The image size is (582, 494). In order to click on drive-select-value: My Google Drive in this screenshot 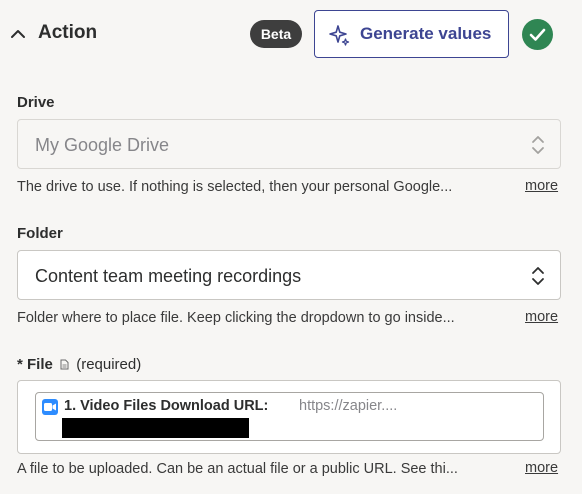, I will do `click(102, 145)`.